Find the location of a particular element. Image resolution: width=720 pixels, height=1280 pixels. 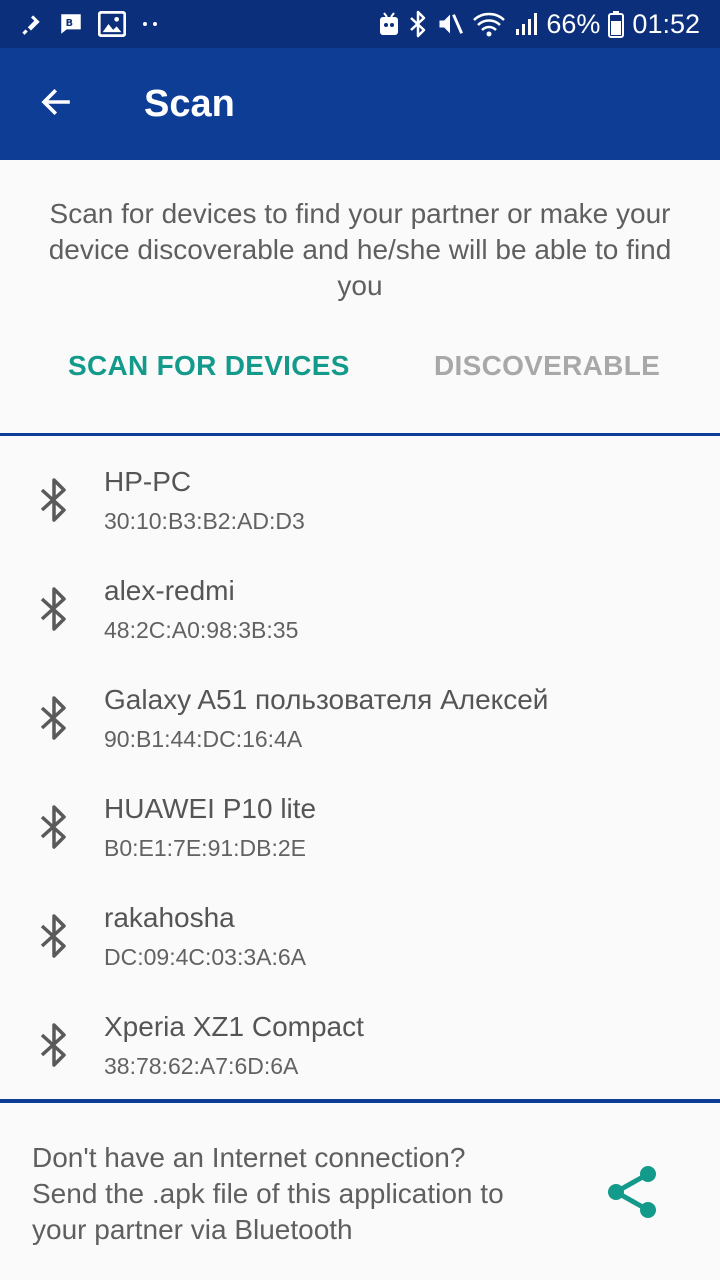

wifi-icon is located at coordinates (489, 24).